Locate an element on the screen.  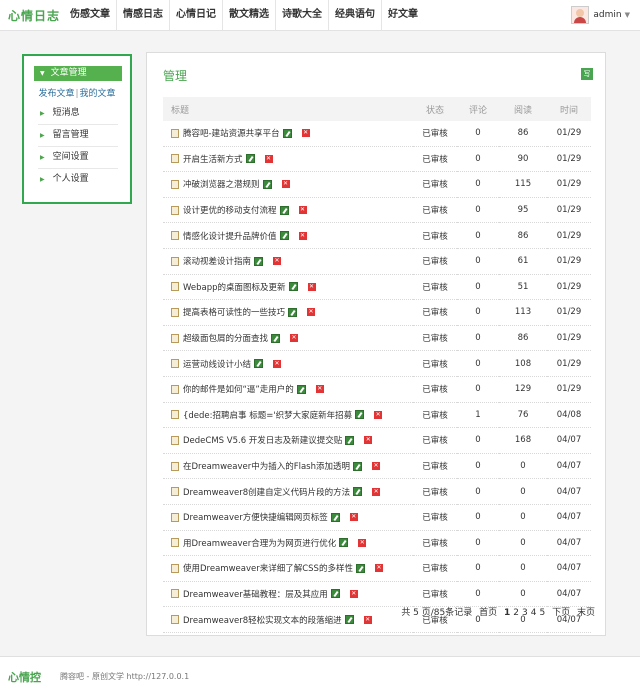
publish-article-link: 发布文章 is located at coordinates (56, 94).